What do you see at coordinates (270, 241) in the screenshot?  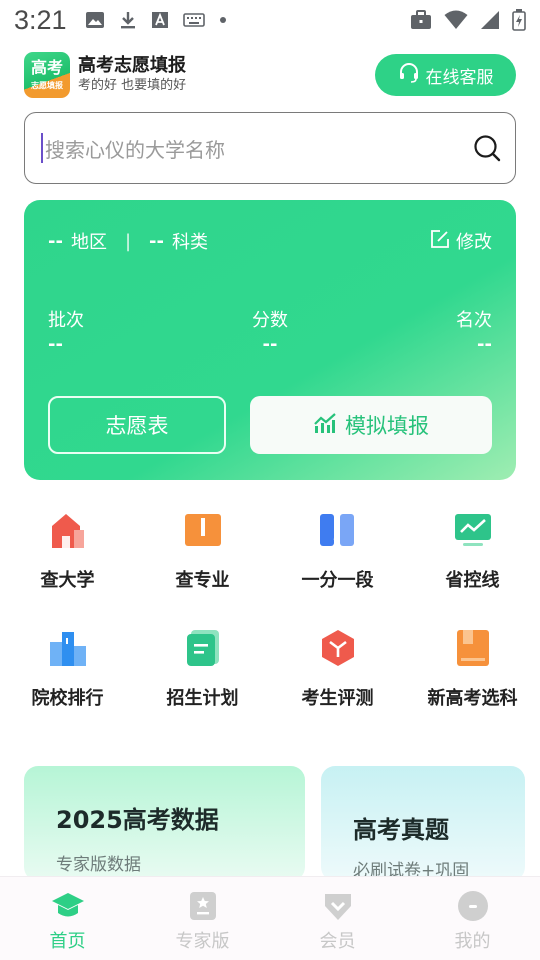 I see `card-filter-row: -- 地区 | -- 科类 修改` at bounding box center [270, 241].